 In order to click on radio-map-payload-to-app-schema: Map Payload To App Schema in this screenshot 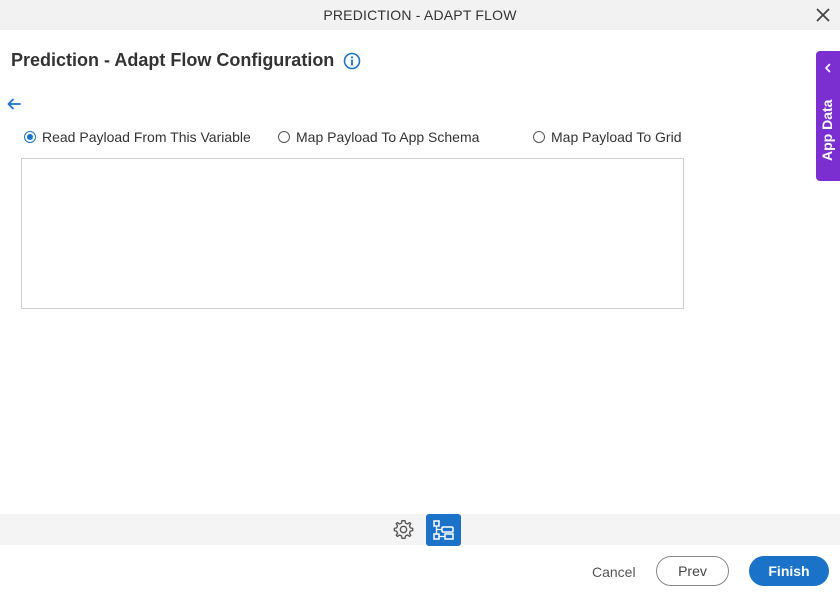, I will do `click(378, 137)`.